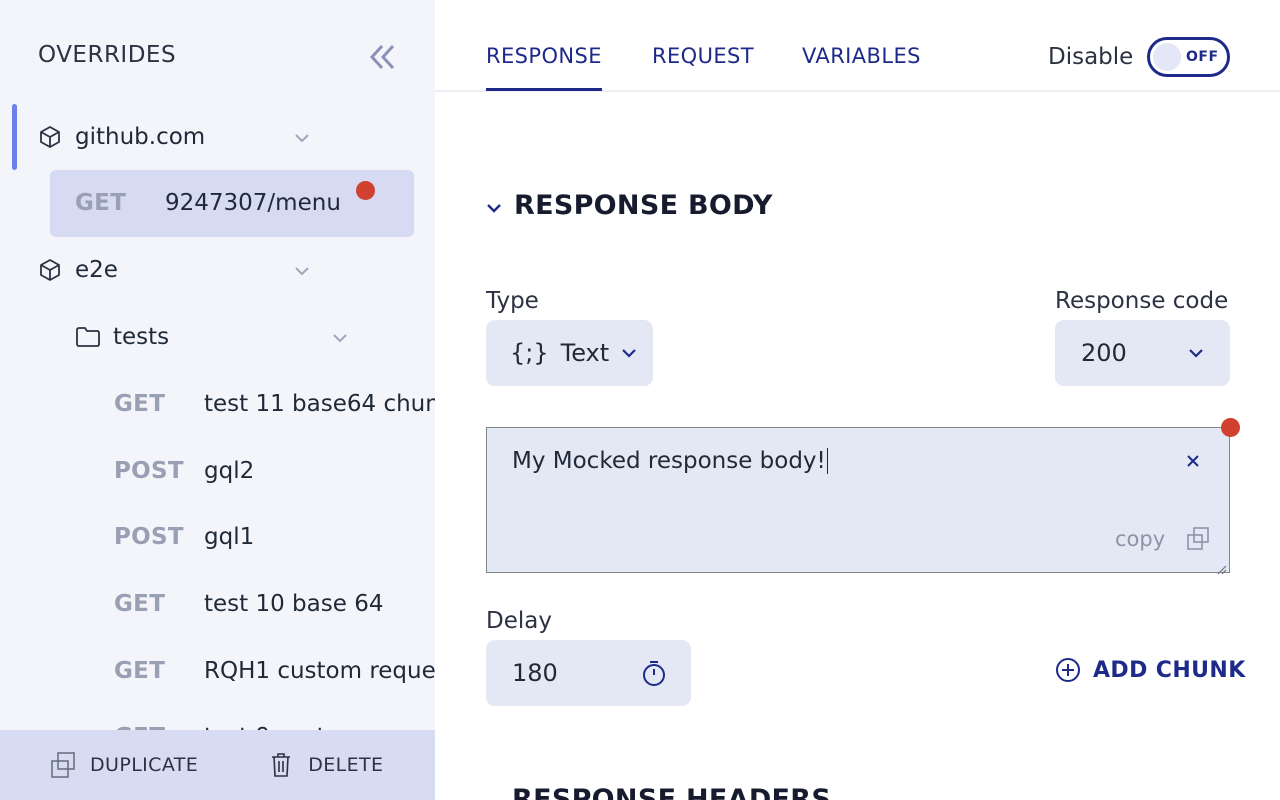 The width and height of the screenshot is (1280, 800). Describe the element at coordinates (229, 471) in the screenshot. I see `request-path: gql2` at that location.